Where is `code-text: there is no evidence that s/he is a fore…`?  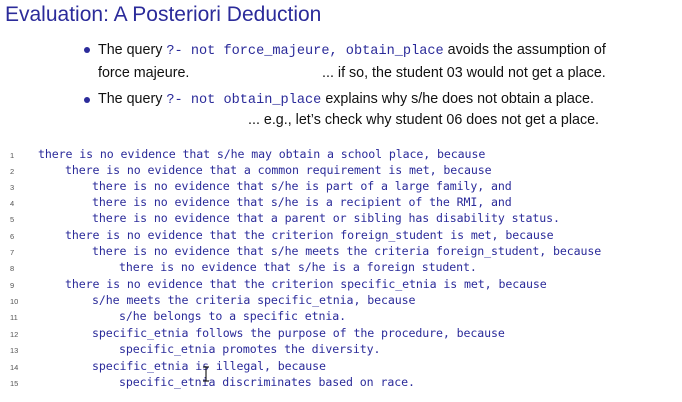
code-text: there is no evidence that s/he is a fore… is located at coordinates (298, 267).